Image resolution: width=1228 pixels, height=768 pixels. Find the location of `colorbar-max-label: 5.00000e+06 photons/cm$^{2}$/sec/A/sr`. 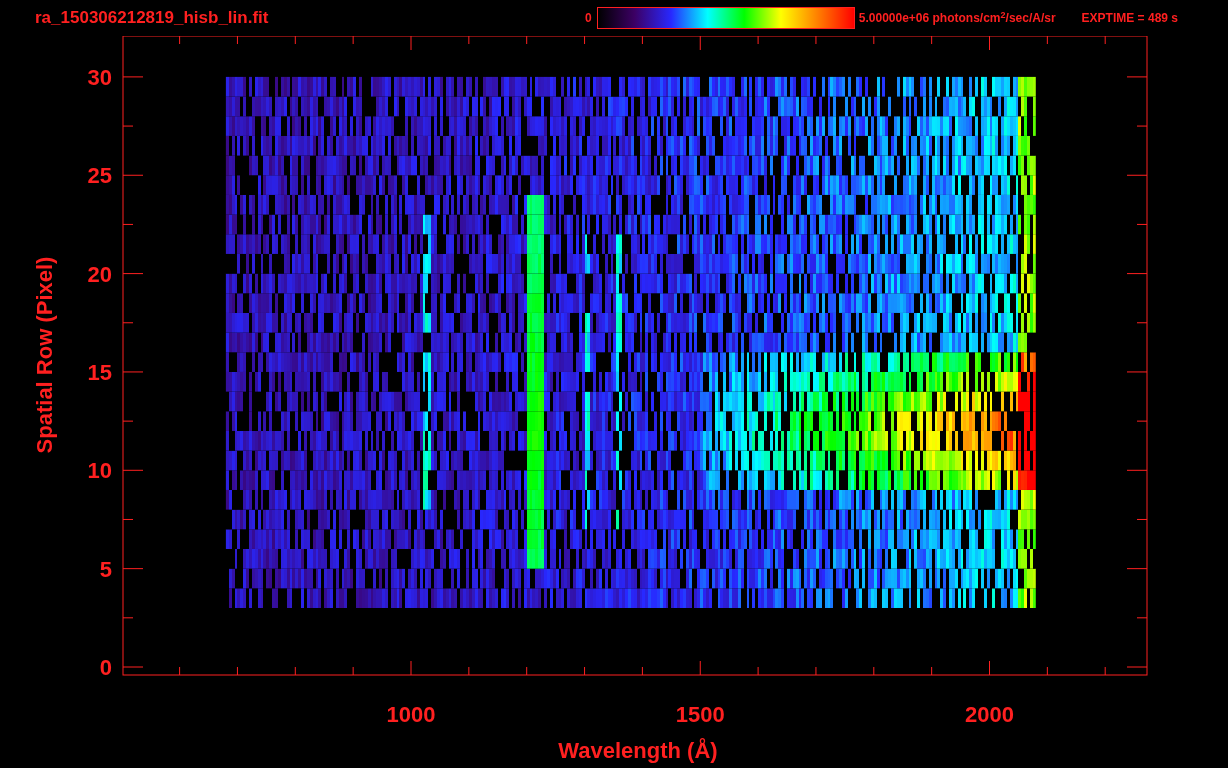

colorbar-max-label: 5.00000e+06 photons/cm$^{2}$/sec/A/sr is located at coordinates (957, 18).